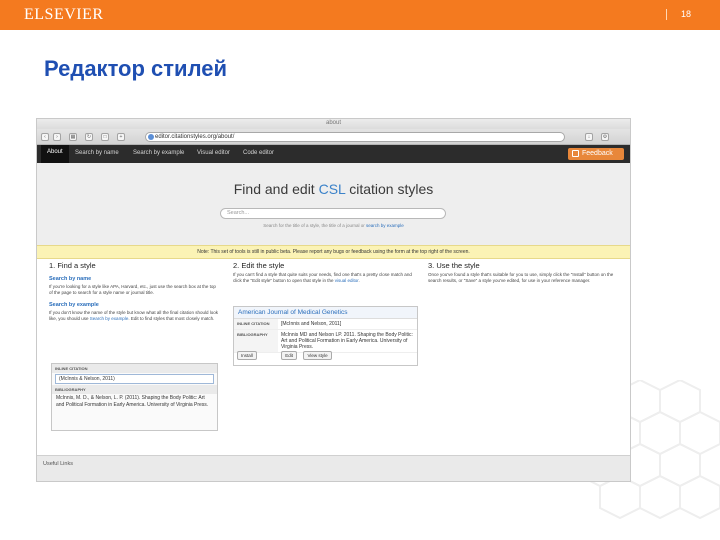 The image size is (720, 540). Describe the element at coordinates (121, 137) in the screenshot. I see `share-icon: +` at that location.